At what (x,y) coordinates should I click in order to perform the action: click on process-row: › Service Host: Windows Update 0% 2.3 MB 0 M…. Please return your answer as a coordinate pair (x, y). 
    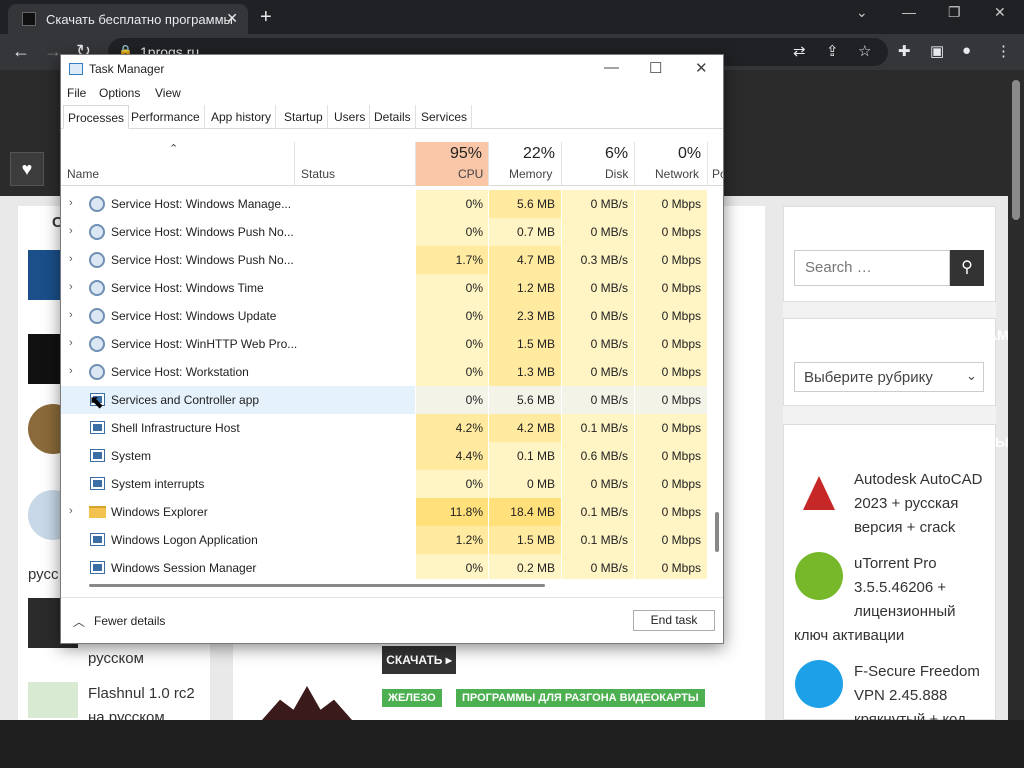
    Looking at the image, I should click on (384, 316).